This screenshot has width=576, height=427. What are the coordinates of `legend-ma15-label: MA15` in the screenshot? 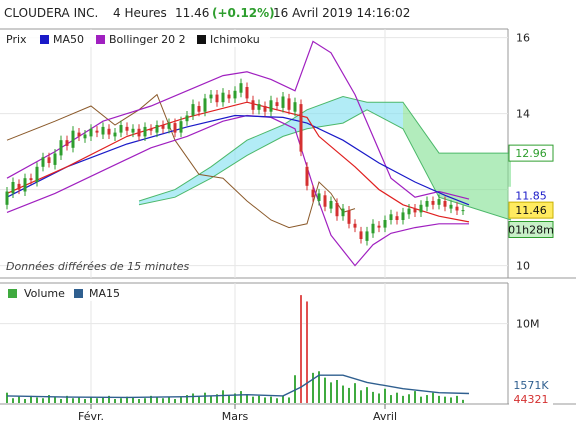 It's located at (104, 293).